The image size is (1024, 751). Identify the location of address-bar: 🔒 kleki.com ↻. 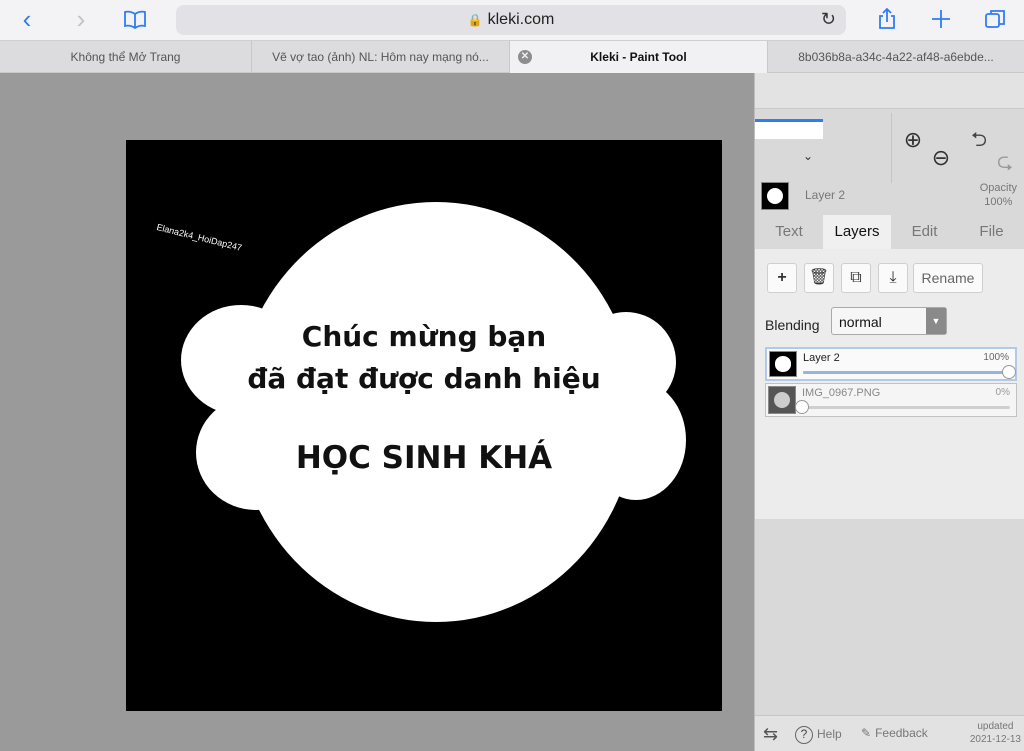
(511, 20).